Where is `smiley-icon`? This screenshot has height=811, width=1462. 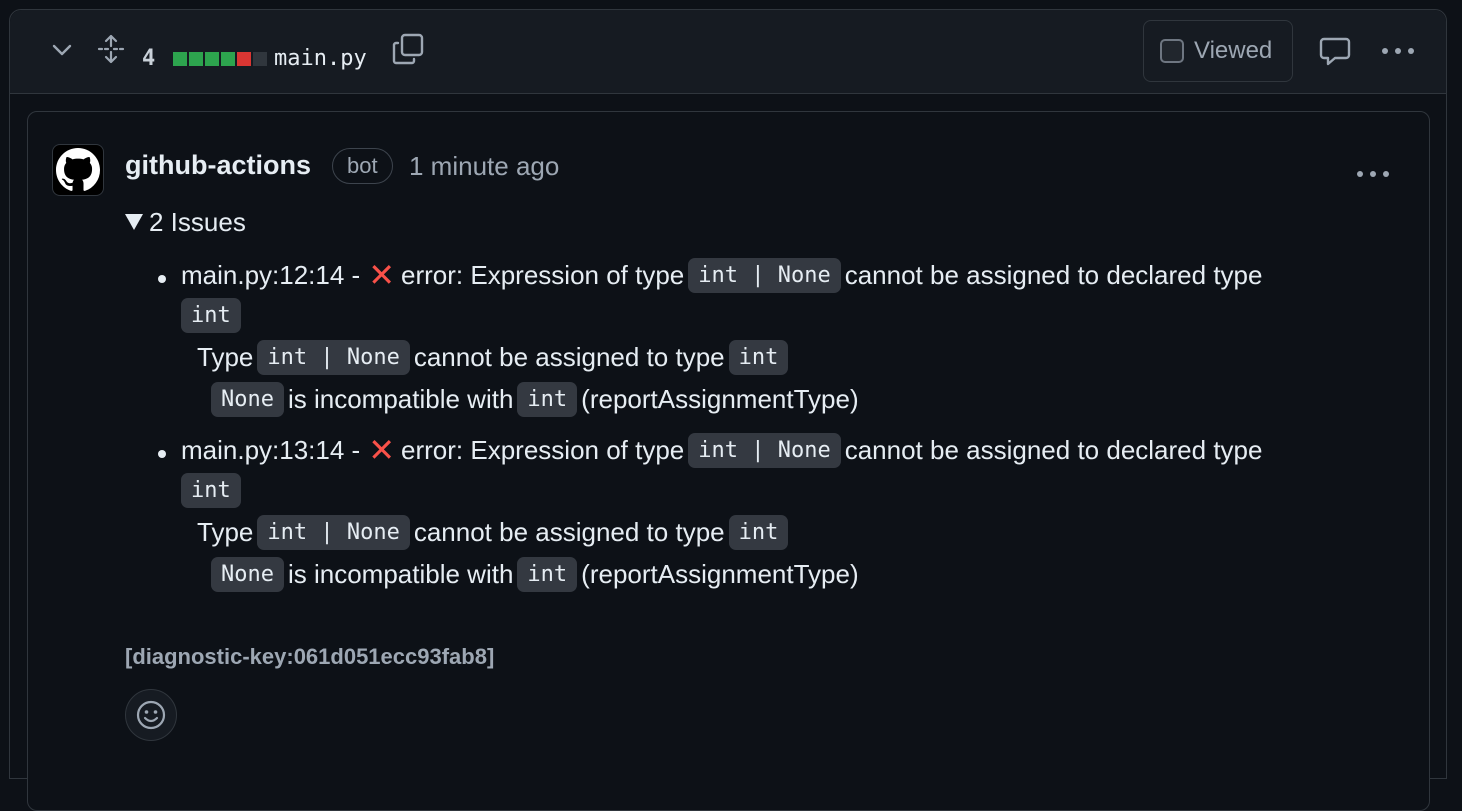
smiley-icon is located at coordinates (151, 715).